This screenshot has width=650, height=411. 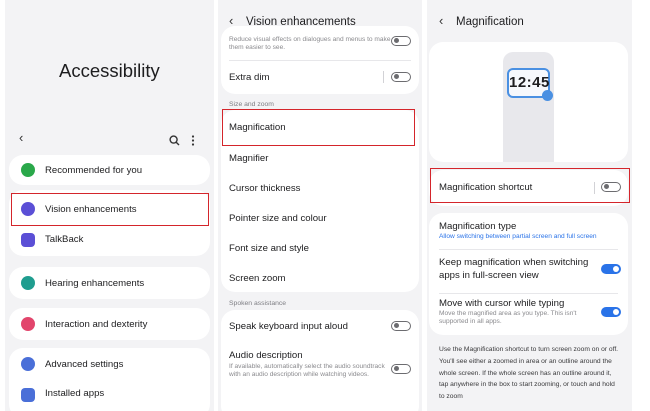 I want to click on interaction-icon, so click(x=28, y=324).